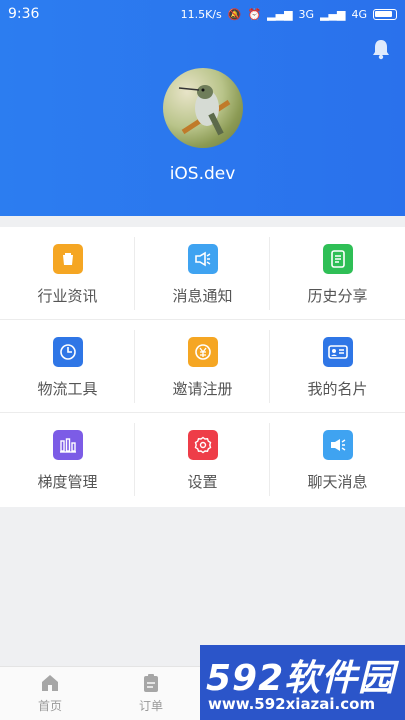 This screenshot has width=405, height=720. Describe the element at coordinates (67, 445) in the screenshot. I see `bar-chart-icon` at that location.